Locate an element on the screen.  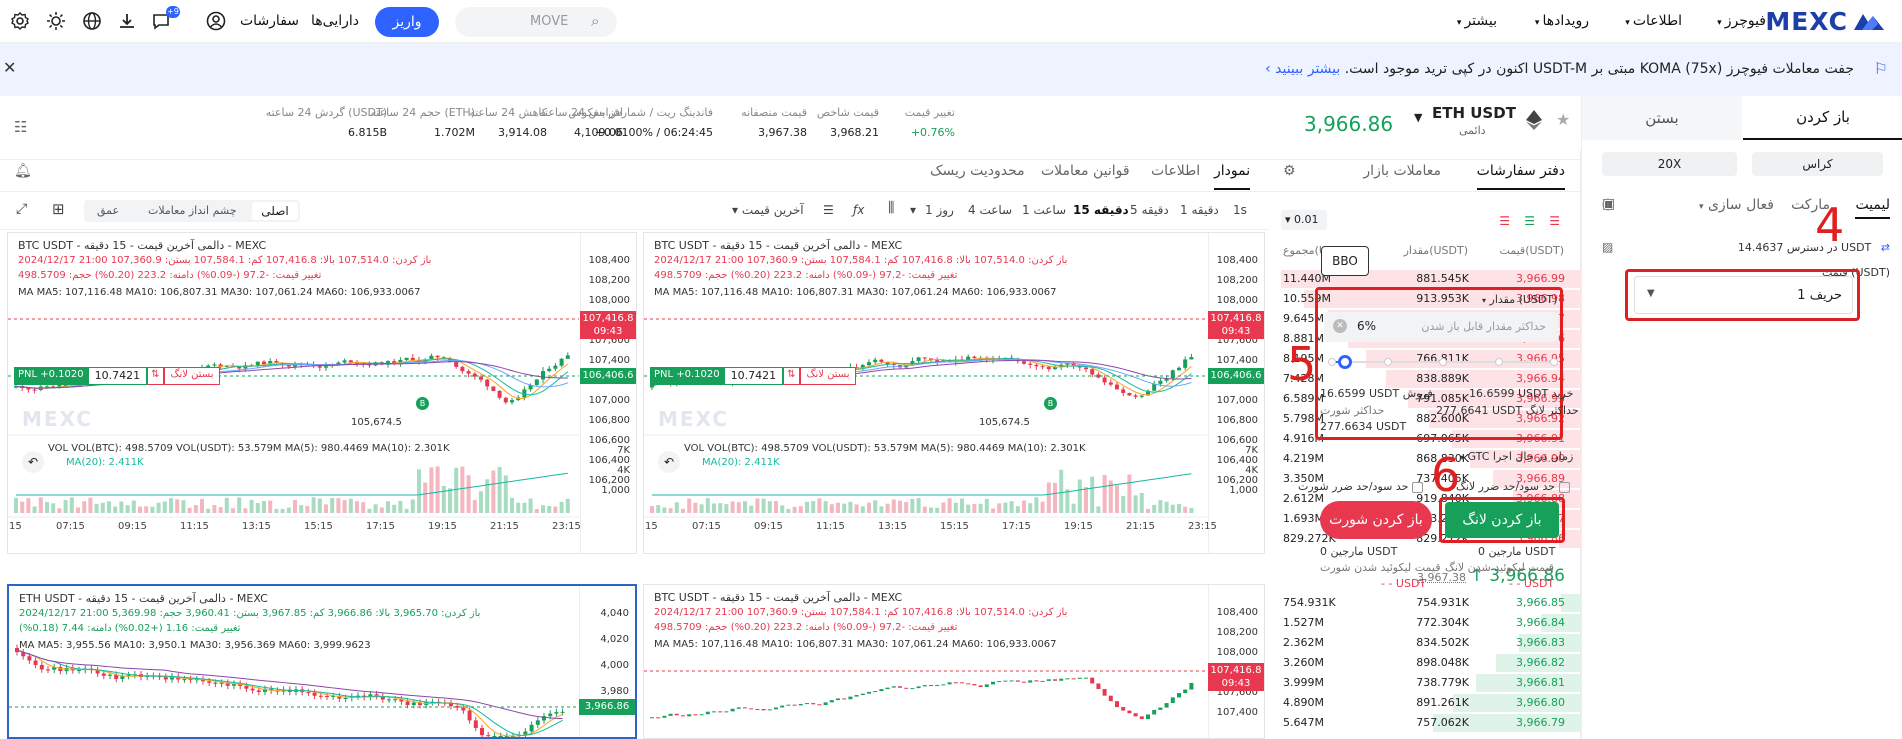
settings-icon is located at coordinates (20, 21).